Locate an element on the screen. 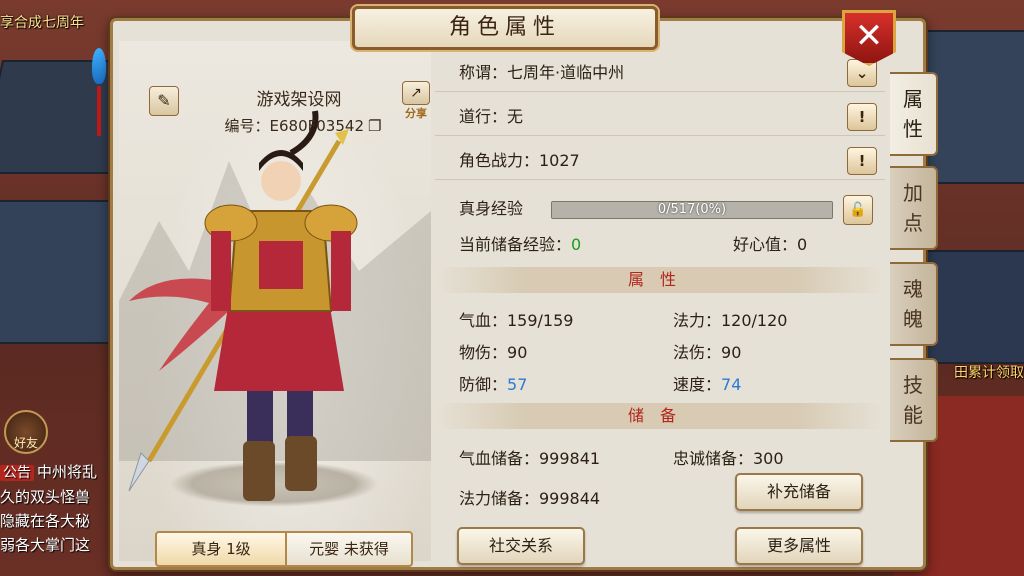 The height and width of the screenshot is (576, 1024). speed-value: 74 is located at coordinates (731, 384).